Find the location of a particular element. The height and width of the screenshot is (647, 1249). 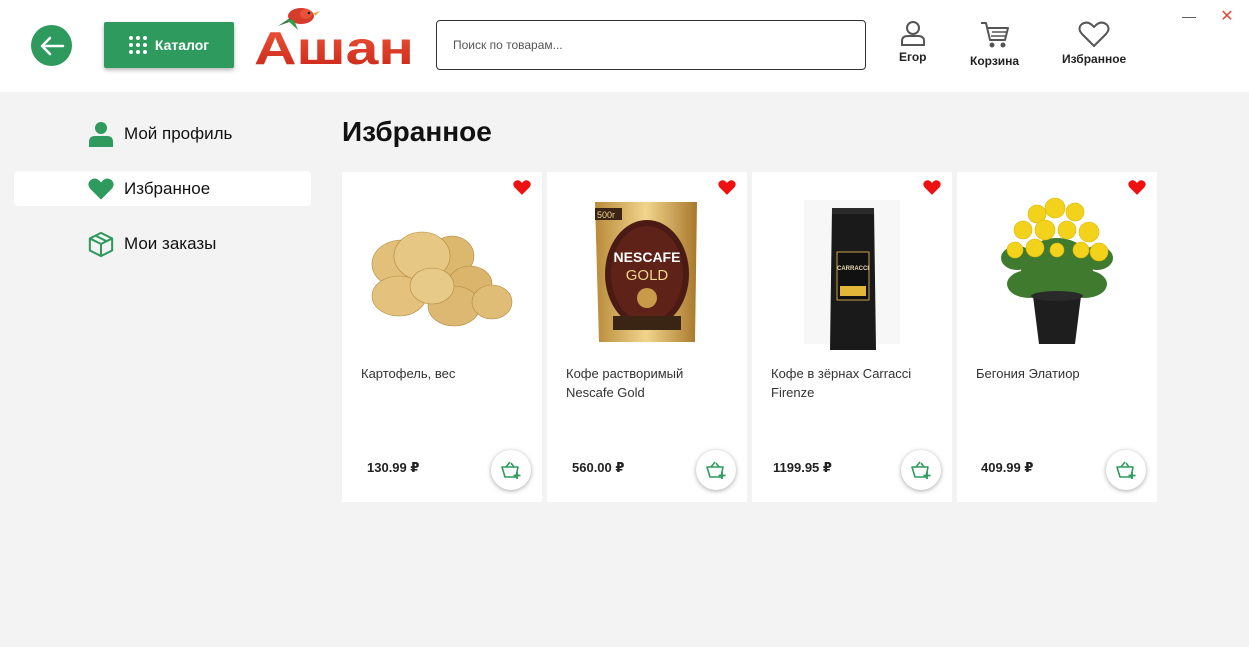

product-name: Бегония Элатиор is located at coordinates (1056, 373).